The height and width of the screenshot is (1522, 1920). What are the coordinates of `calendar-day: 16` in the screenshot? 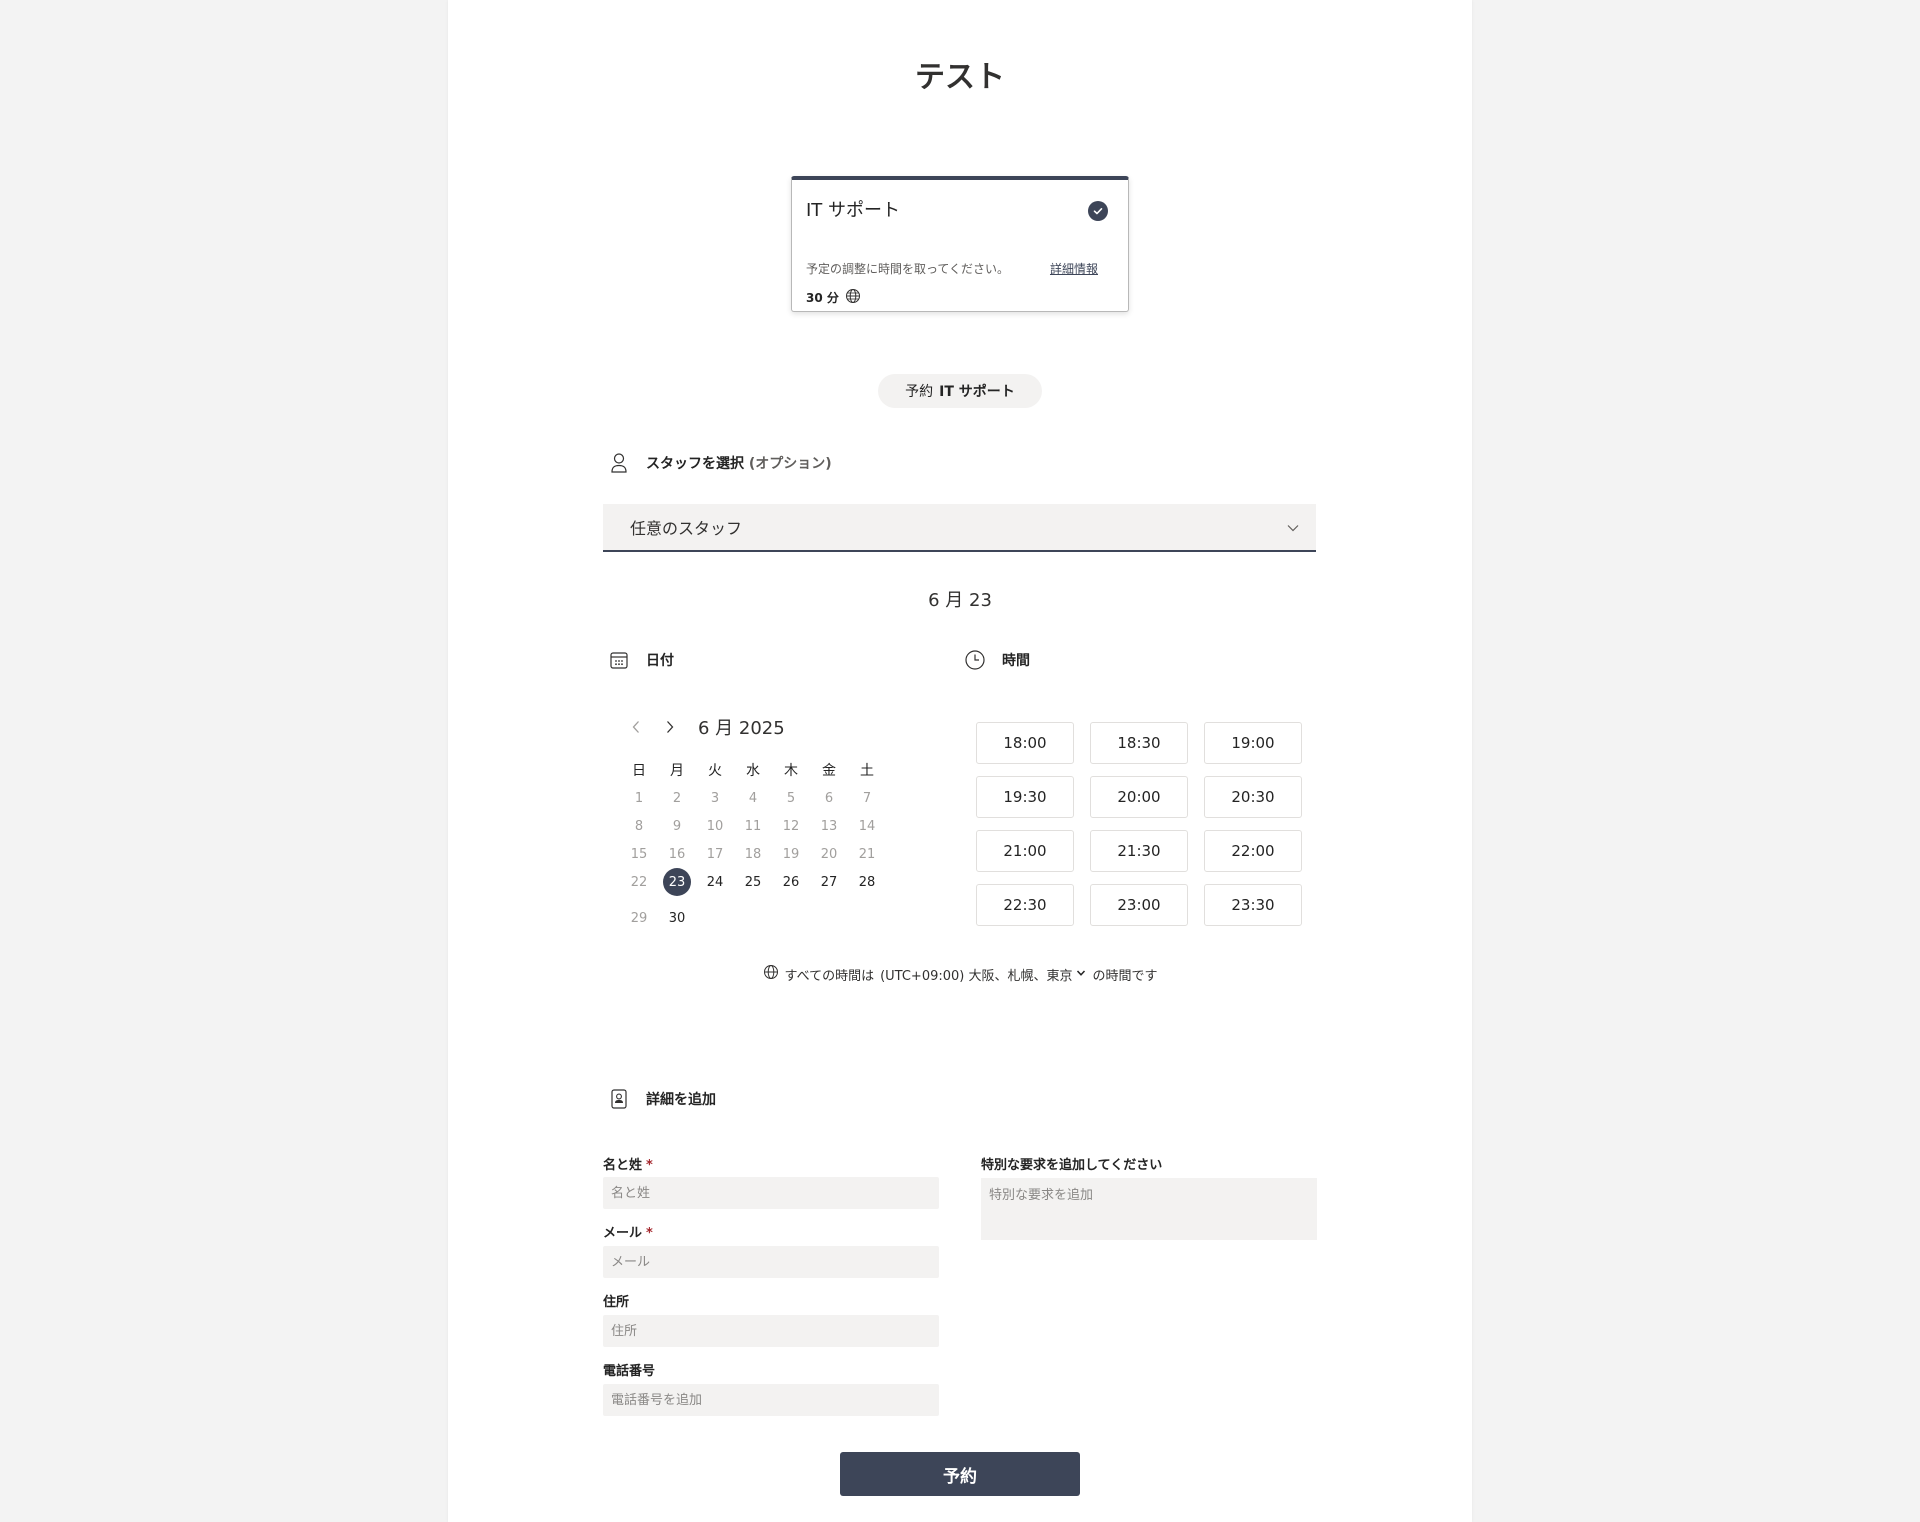 It's located at (677, 854).